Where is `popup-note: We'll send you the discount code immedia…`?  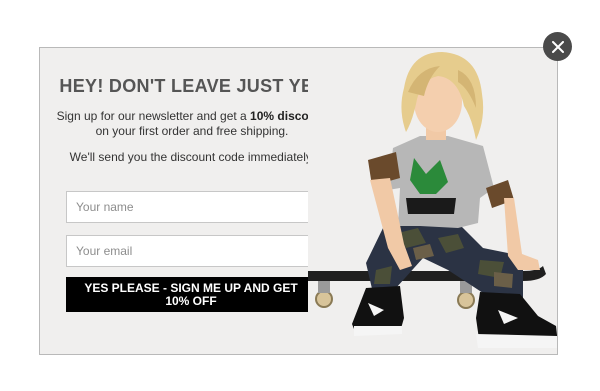 popup-note: We'll send you the discount code immedia… is located at coordinates (192, 157).